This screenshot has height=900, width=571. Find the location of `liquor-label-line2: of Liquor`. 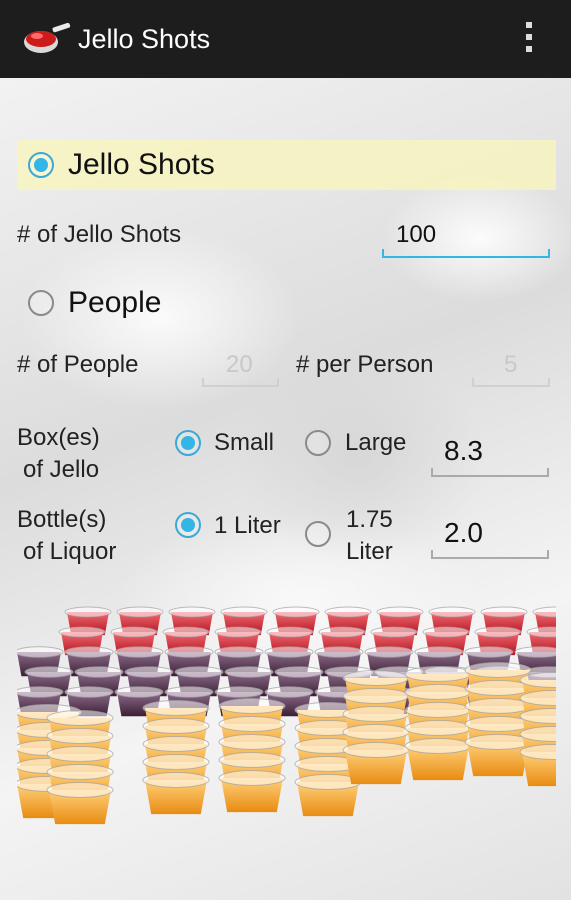

liquor-label-line2: of Liquor is located at coordinates (70, 551).